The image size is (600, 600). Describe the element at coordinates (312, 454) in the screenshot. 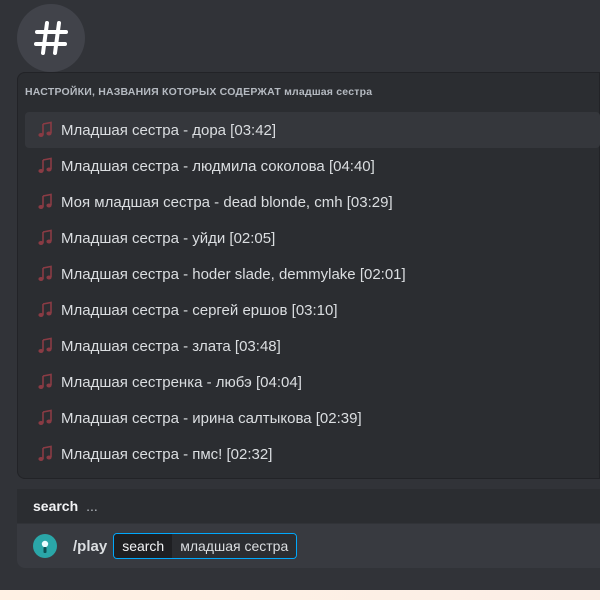

I see `autocomplete-item: Младшая сестра - пмс! [02:32]` at that location.